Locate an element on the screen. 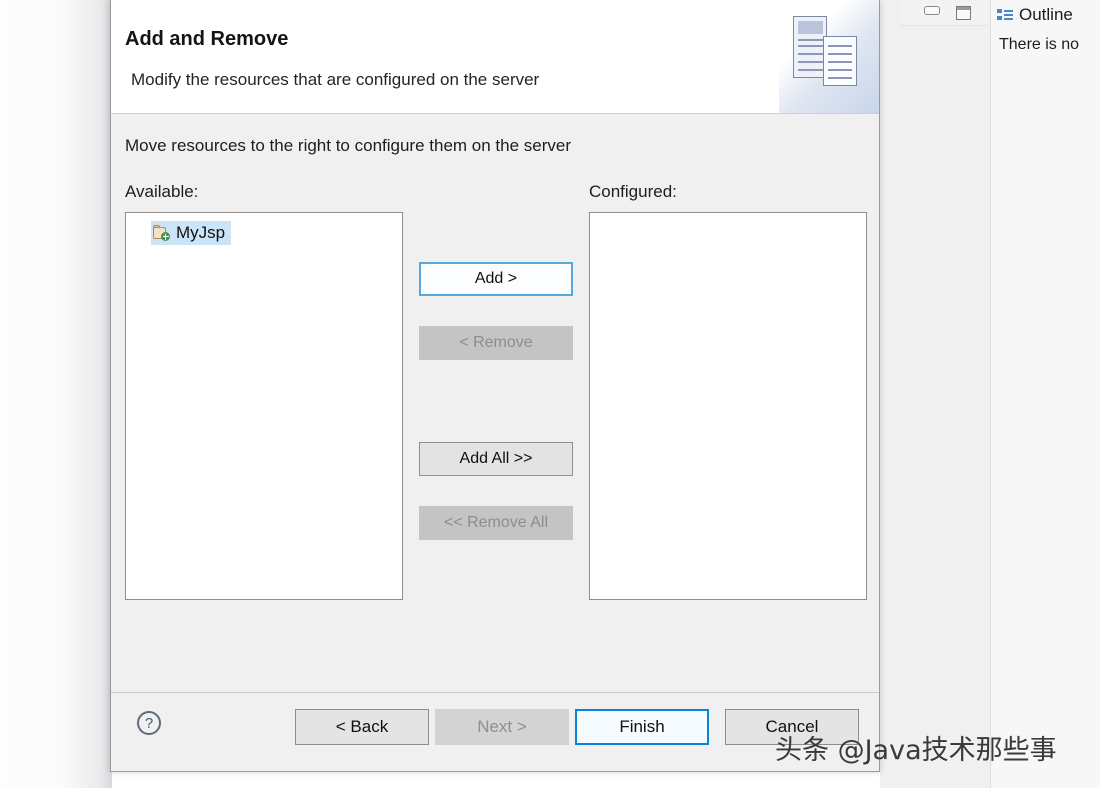 The width and height of the screenshot is (1100, 788). watermark: 头条 @Java技术那些事 is located at coordinates (916, 750).